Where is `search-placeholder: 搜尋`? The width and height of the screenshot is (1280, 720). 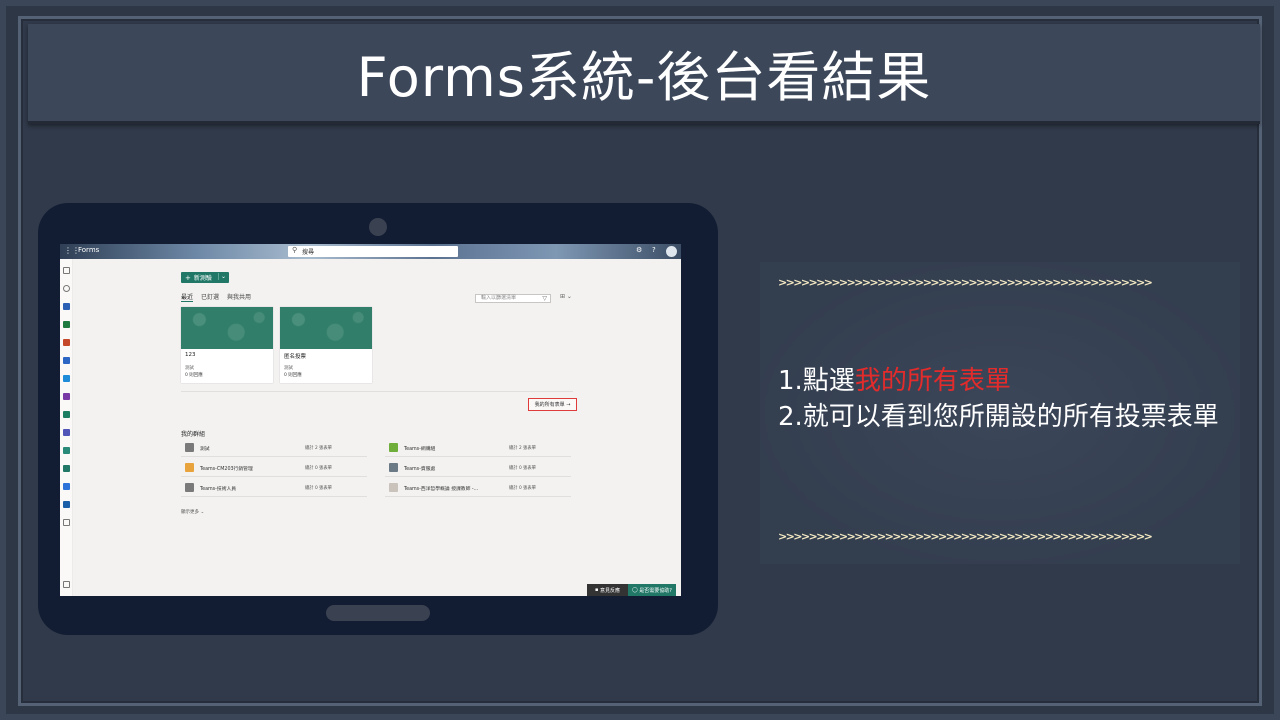
search-placeholder: 搜尋 is located at coordinates (308, 252).